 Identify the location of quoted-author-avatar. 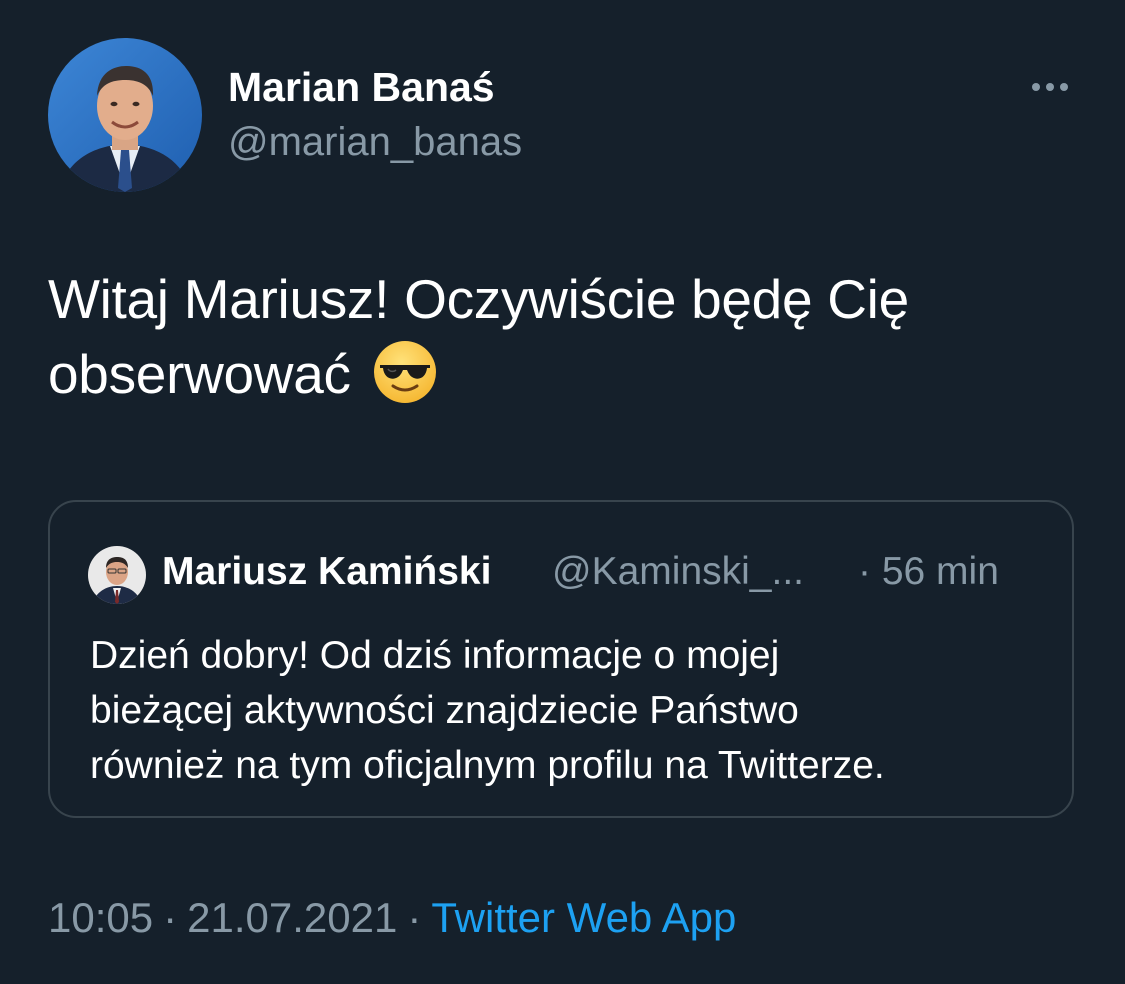
(117, 575).